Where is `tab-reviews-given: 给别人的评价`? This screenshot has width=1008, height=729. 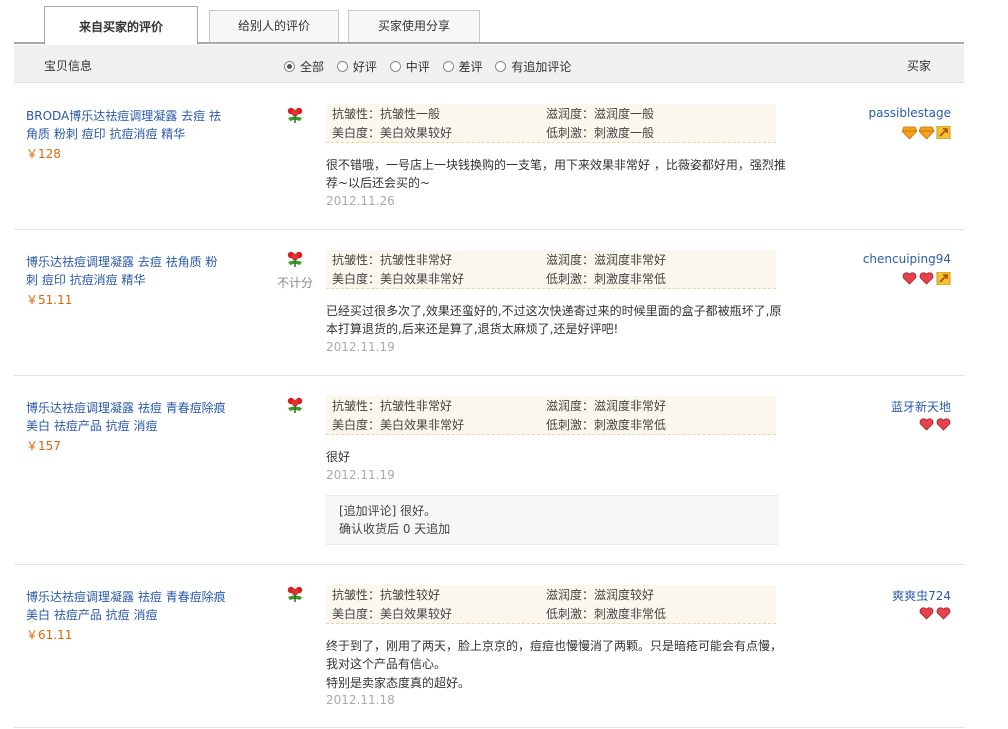
tab-reviews-given: 给别人的评价 is located at coordinates (274, 26).